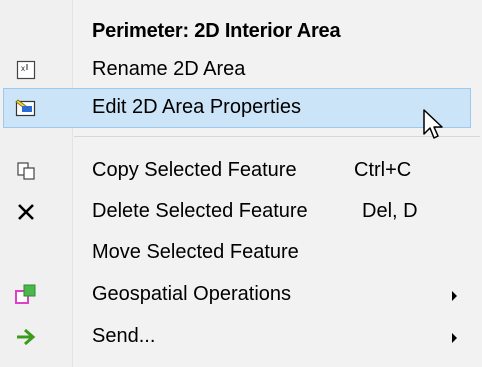  Describe the element at coordinates (26, 70) in the screenshot. I see `rename-area-icon: x` at that location.